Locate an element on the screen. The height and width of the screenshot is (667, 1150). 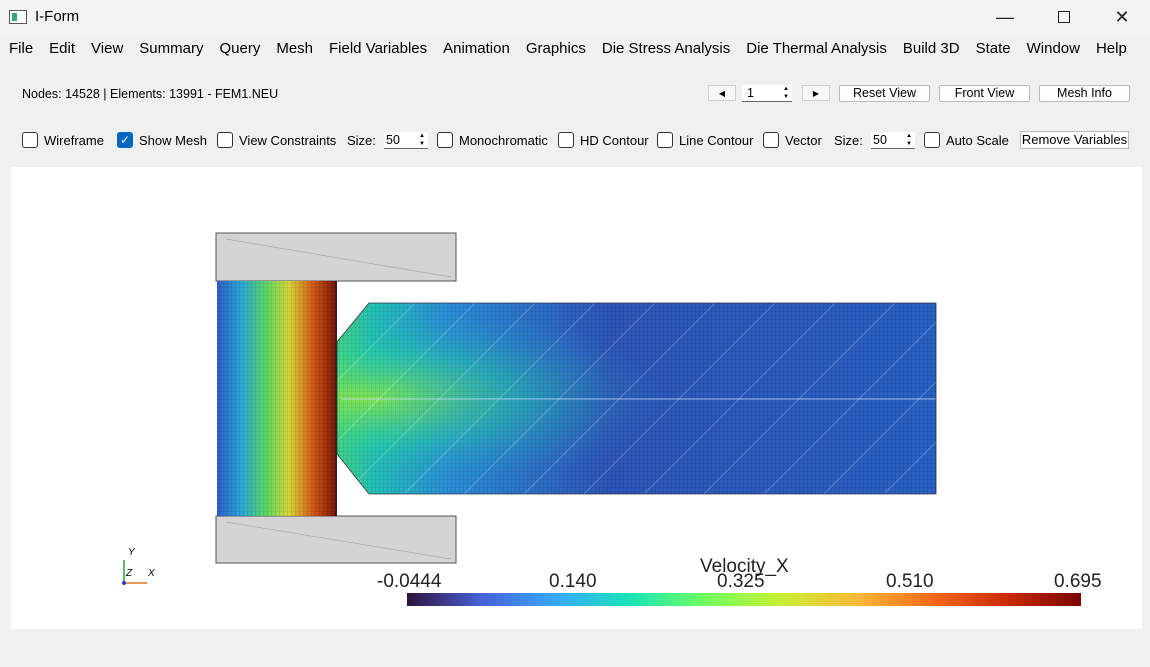
window-title: I-Form is located at coordinates (57, 16).